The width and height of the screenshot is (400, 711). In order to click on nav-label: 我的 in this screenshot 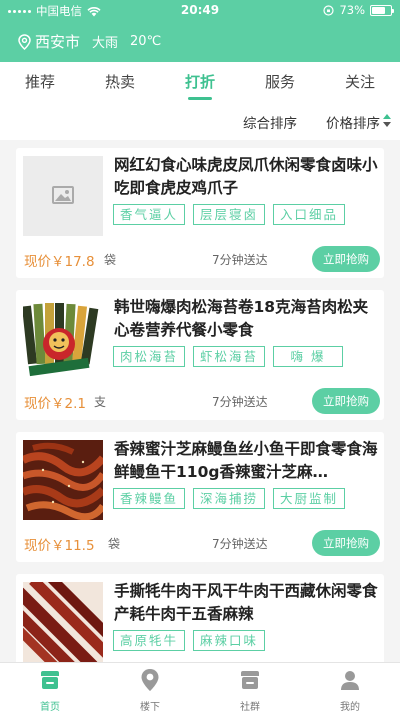, I will do `click(350, 706)`.